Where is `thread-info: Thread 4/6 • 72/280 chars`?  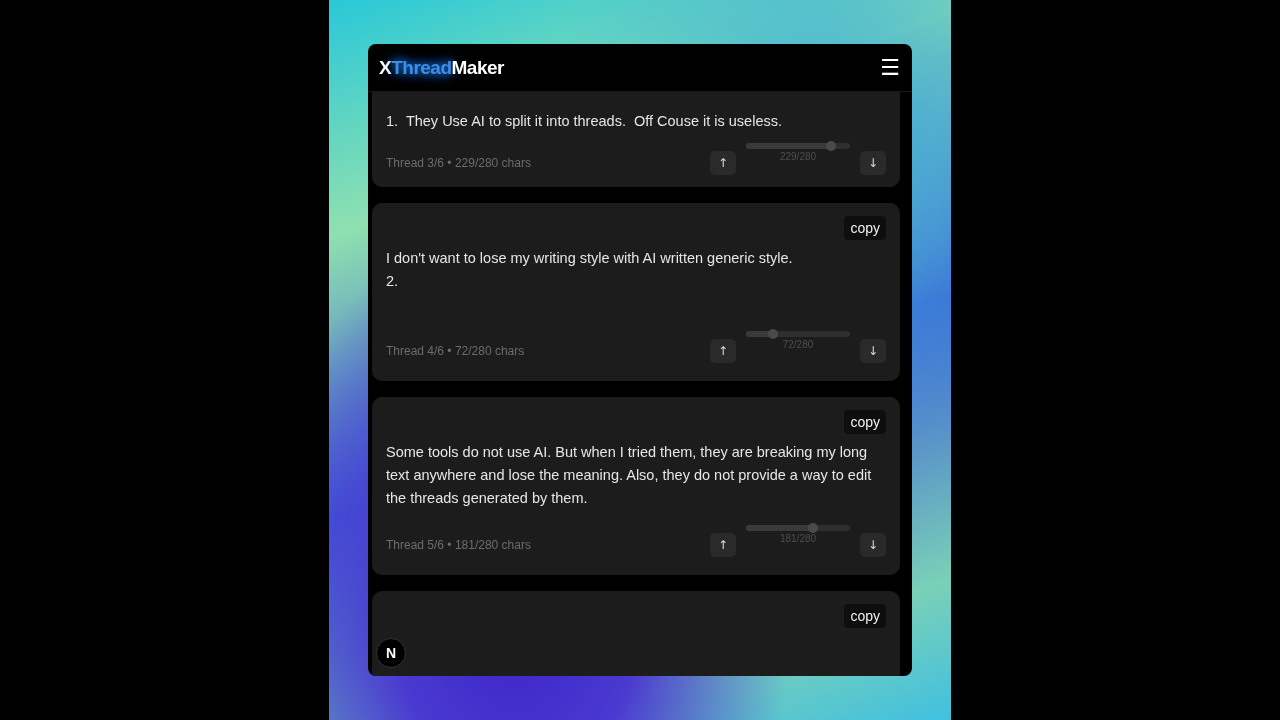 thread-info: Thread 4/6 • 72/280 chars is located at coordinates (455, 351).